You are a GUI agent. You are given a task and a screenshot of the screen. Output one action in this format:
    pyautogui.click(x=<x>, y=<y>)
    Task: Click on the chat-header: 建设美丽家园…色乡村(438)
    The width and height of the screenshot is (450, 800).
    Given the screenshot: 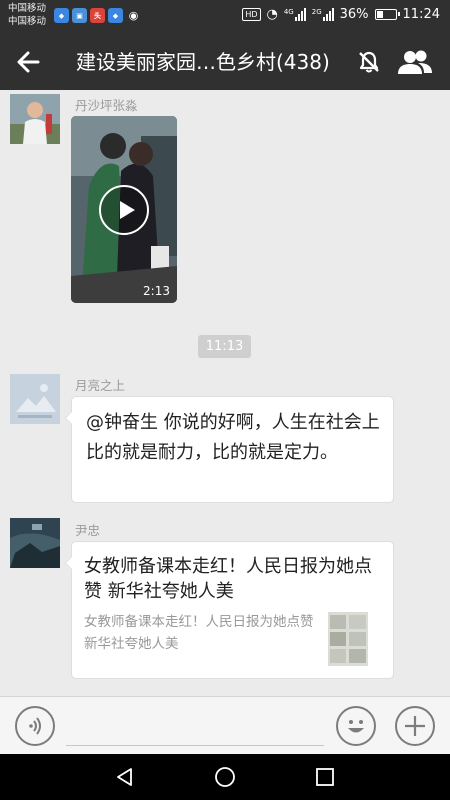 What is the action you would take?
    pyautogui.click(x=225, y=62)
    